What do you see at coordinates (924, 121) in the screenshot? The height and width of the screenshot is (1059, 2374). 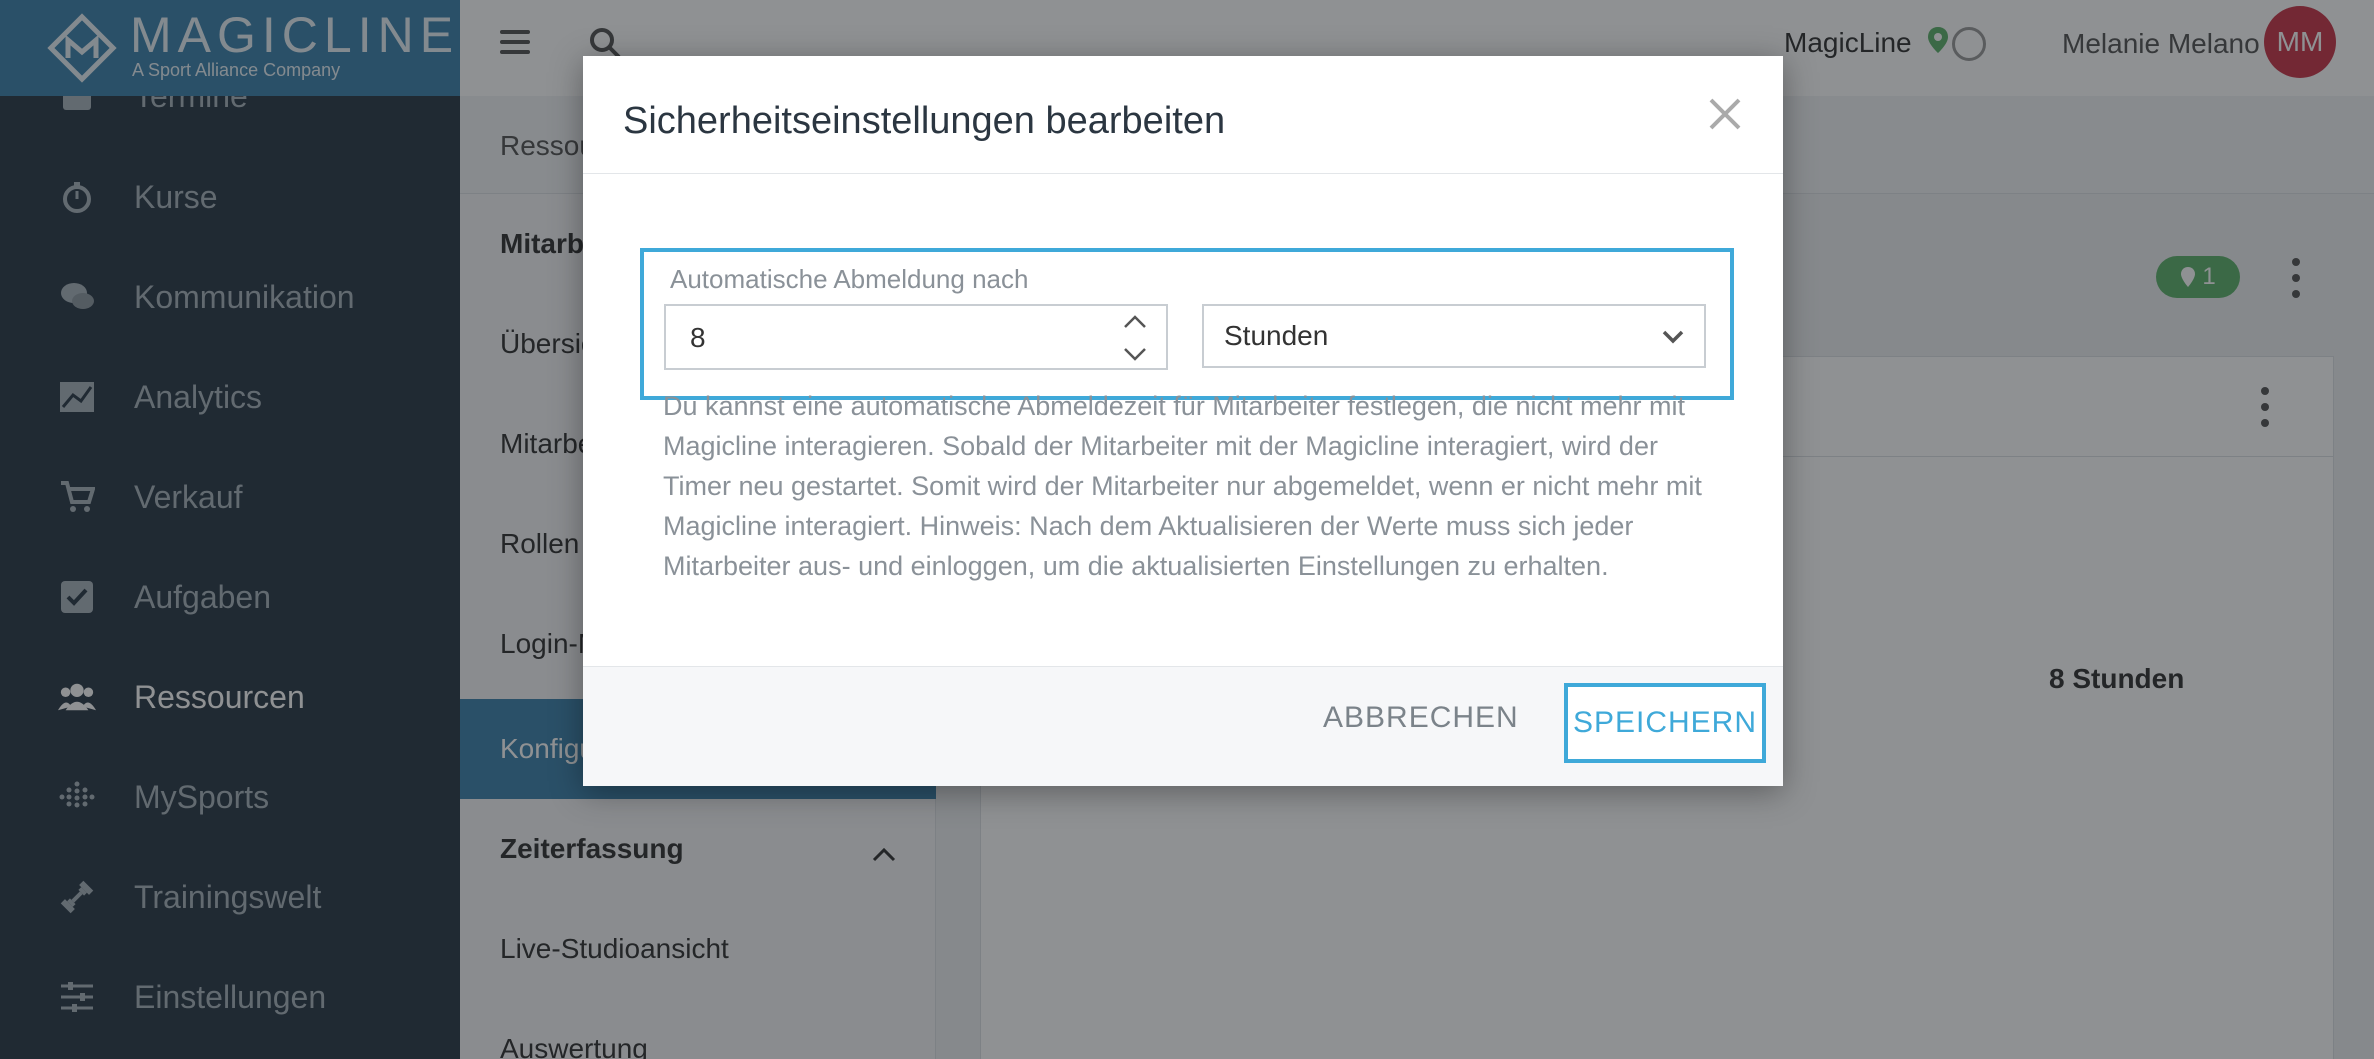 I see `dialog-title: Sicherheitseinstellungen bearbeiten` at bounding box center [924, 121].